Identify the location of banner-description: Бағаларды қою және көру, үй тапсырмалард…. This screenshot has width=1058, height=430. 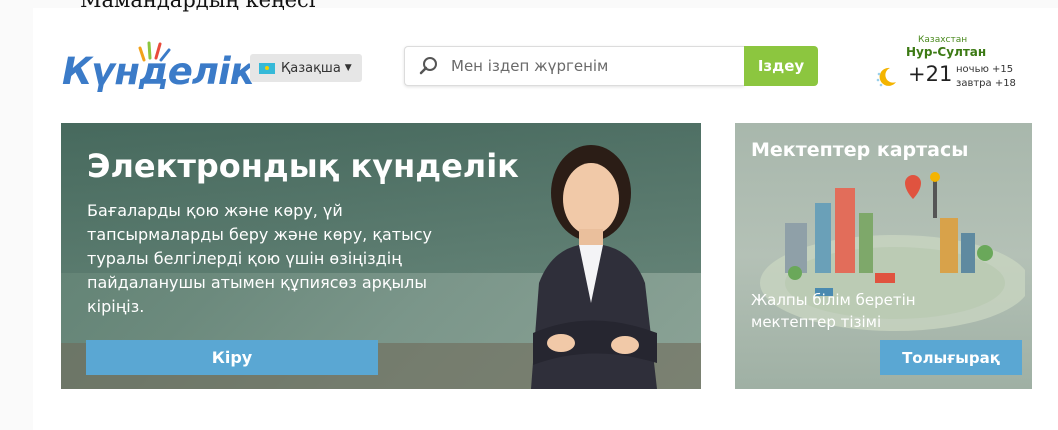
(260, 258).